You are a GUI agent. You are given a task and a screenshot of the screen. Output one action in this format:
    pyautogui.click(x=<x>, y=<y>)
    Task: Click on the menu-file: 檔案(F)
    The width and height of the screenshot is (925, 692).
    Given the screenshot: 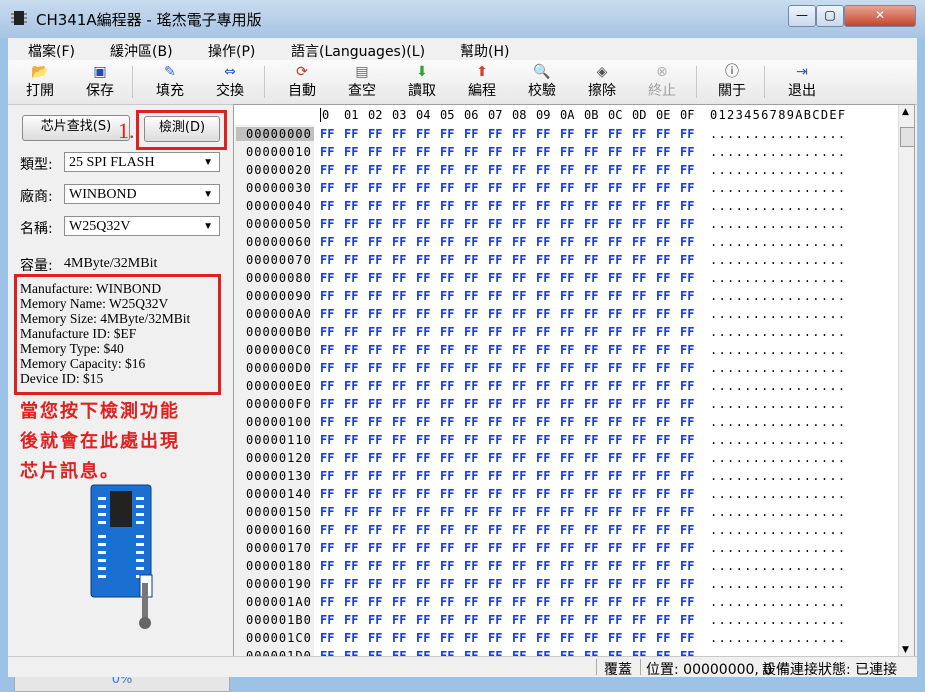 What is the action you would take?
    pyautogui.click(x=51, y=51)
    